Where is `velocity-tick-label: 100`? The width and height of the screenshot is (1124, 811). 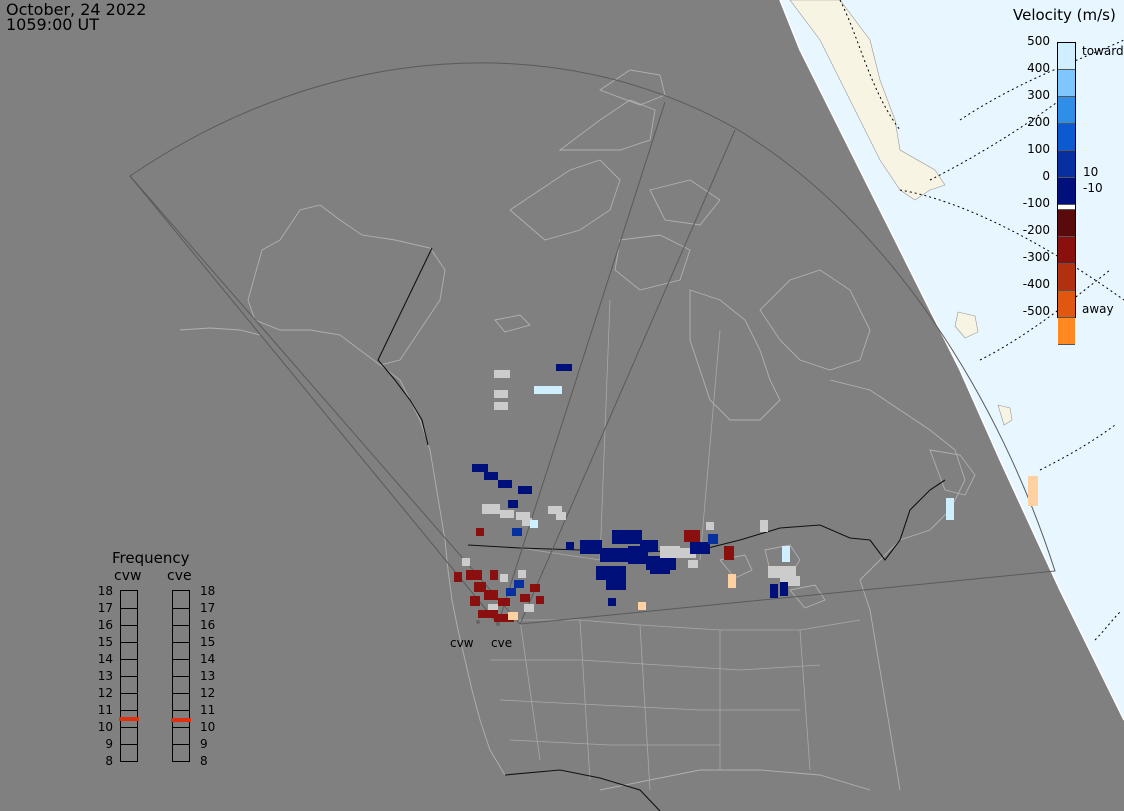 velocity-tick-label: 100 is located at coordinates (1038, 149).